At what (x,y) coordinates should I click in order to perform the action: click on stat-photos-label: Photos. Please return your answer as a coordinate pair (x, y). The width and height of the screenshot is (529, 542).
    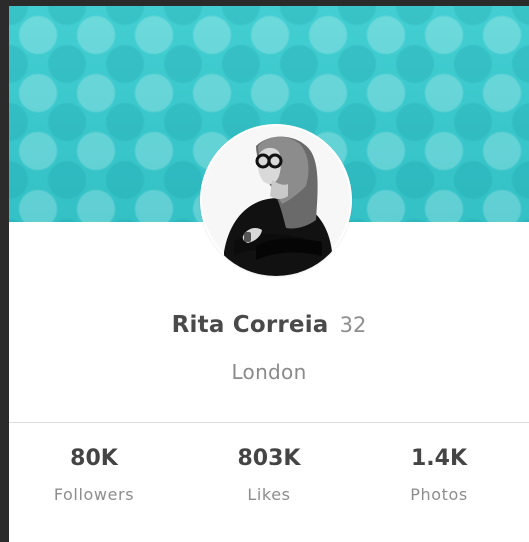
    Looking at the image, I should click on (439, 494).